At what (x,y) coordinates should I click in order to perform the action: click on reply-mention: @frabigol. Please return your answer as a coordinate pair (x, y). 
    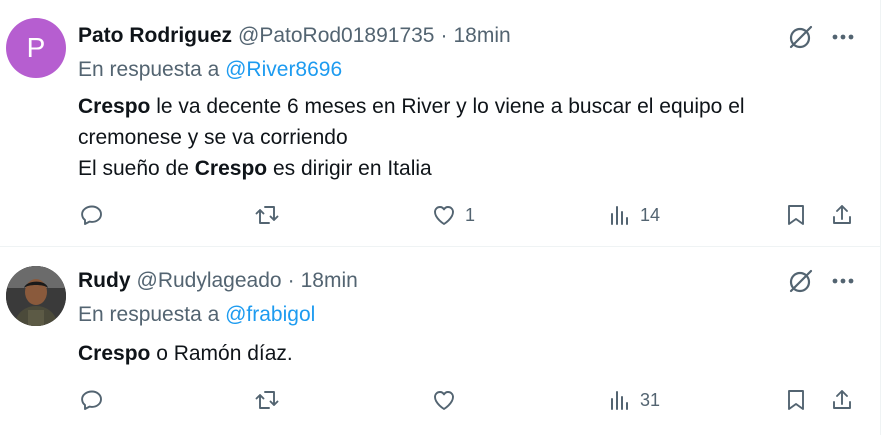
    Looking at the image, I should click on (270, 314).